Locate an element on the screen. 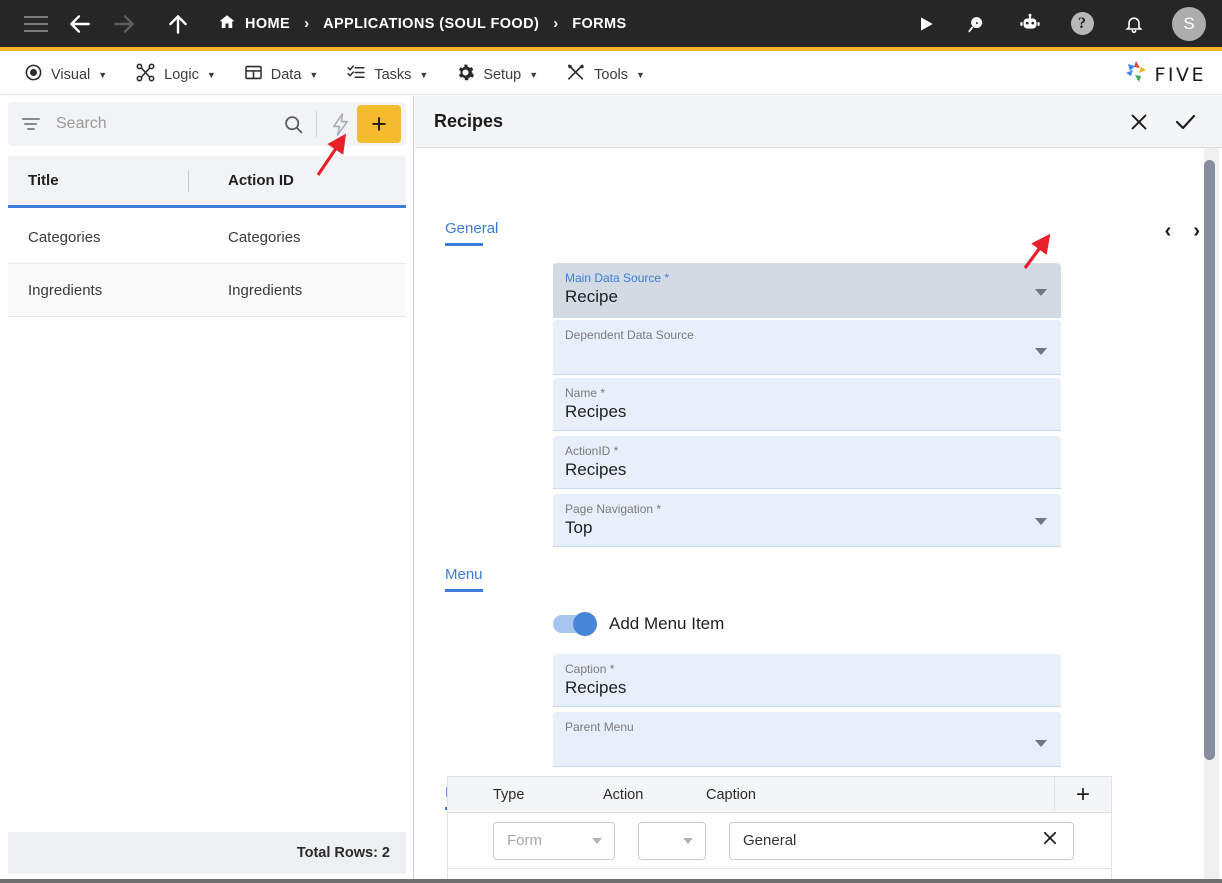 The width and height of the screenshot is (1222, 883). menu-item-setup: Setup ▼ is located at coordinates (497, 75).